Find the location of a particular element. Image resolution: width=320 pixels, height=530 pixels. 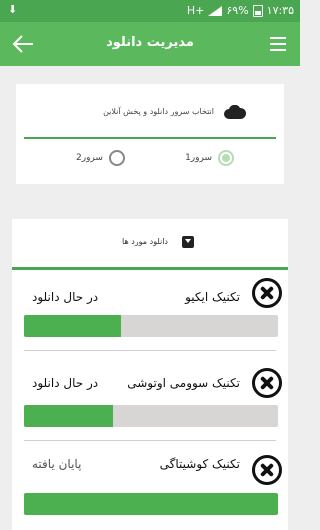

divider is located at coordinates (150, 138).